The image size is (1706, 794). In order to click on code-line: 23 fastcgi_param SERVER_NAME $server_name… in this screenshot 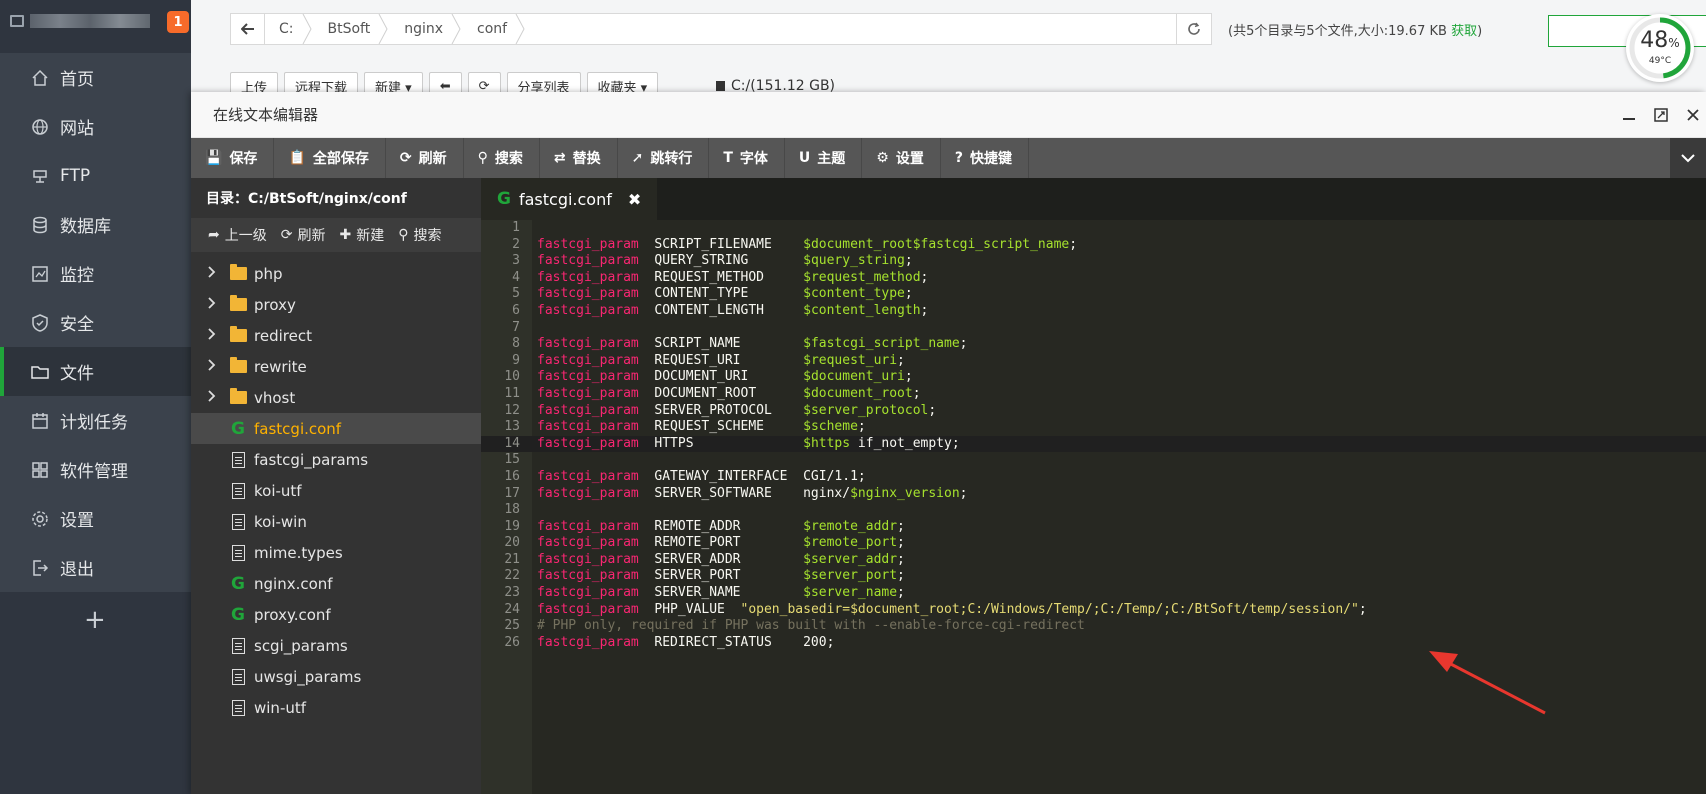, I will do `click(1093, 593)`.